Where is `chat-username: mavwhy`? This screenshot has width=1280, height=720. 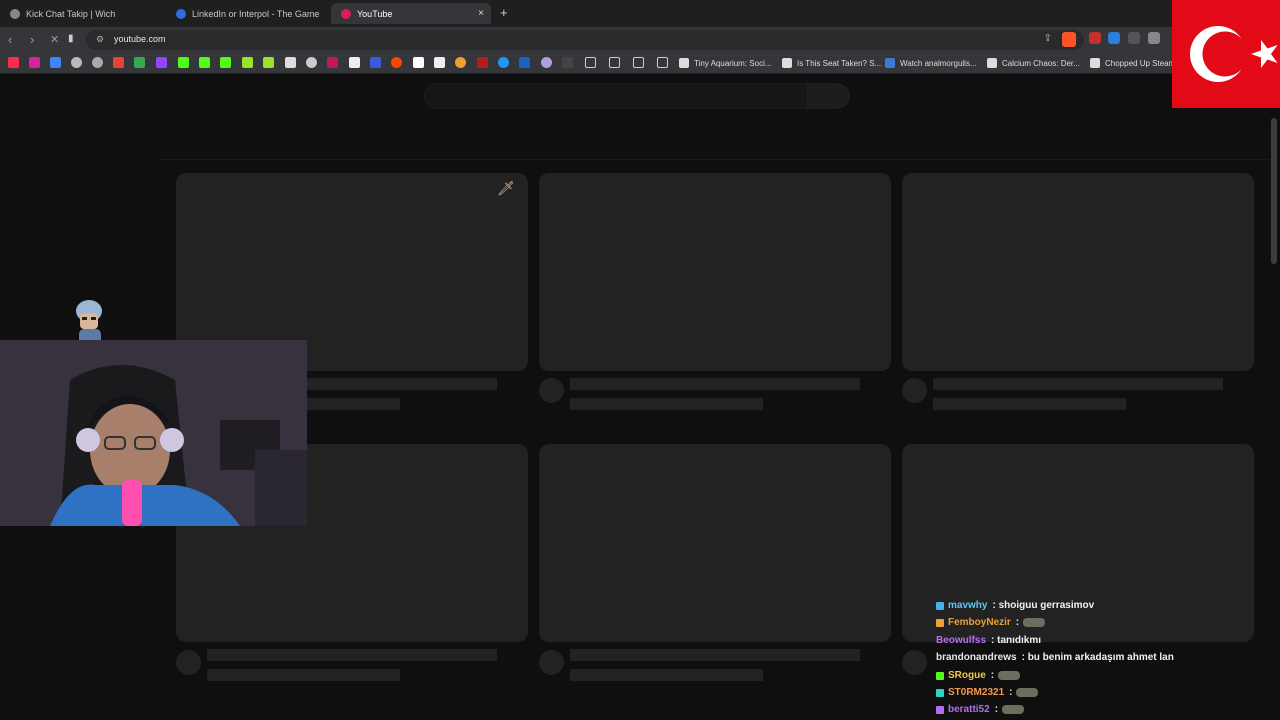 chat-username: mavwhy is located at coordinates (968, 605).